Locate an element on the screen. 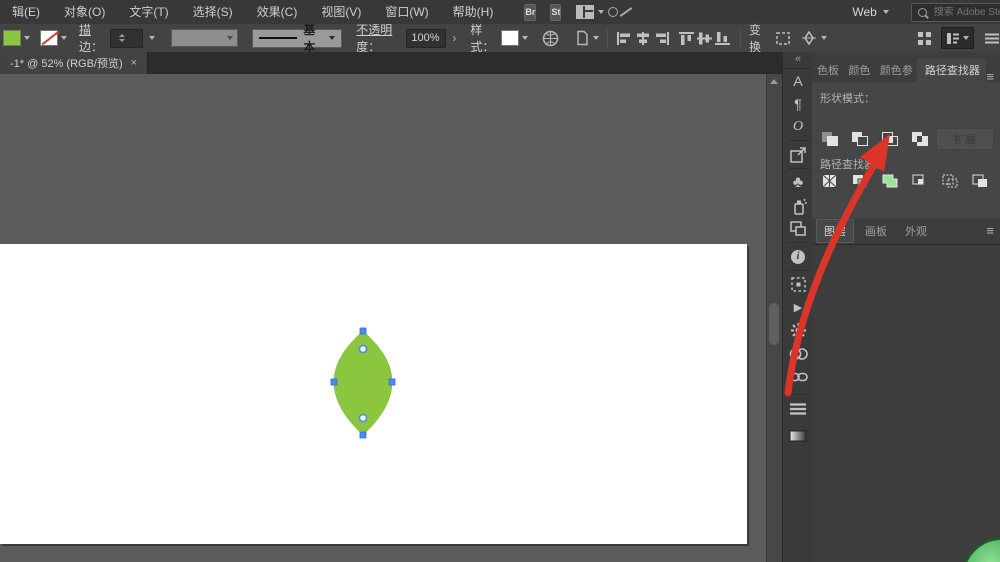  links-panel-icon is located at coordinates (798, 376).